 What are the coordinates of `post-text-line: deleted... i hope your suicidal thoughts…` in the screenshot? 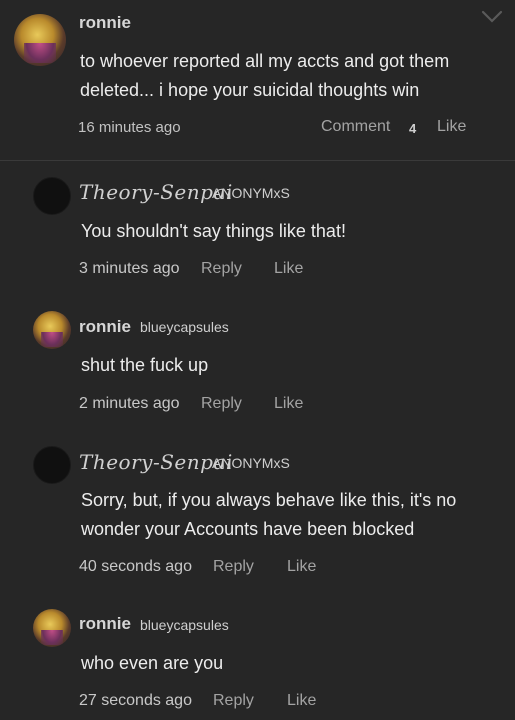 It's located at (250, 90).